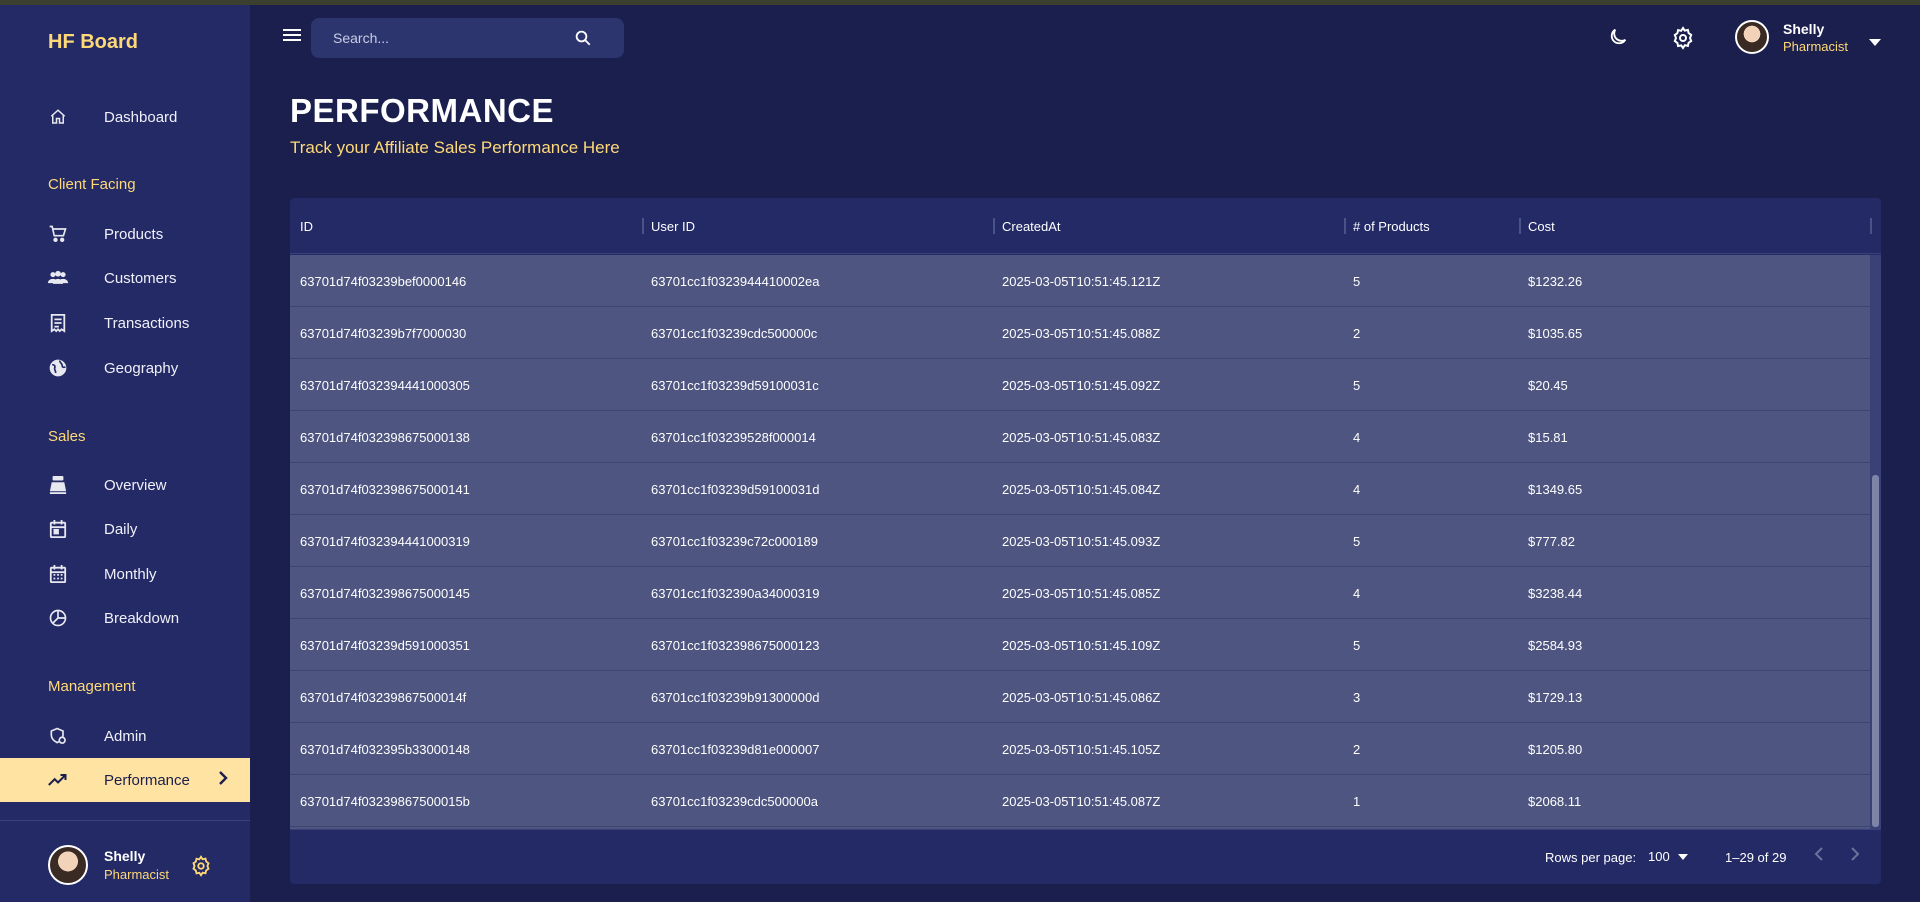 The width and height of the screenshot is (1920, 902). Describe the element at coordinates (1668, 856) in the screenshot. I see `rows-per-page-select: 100` at that location.